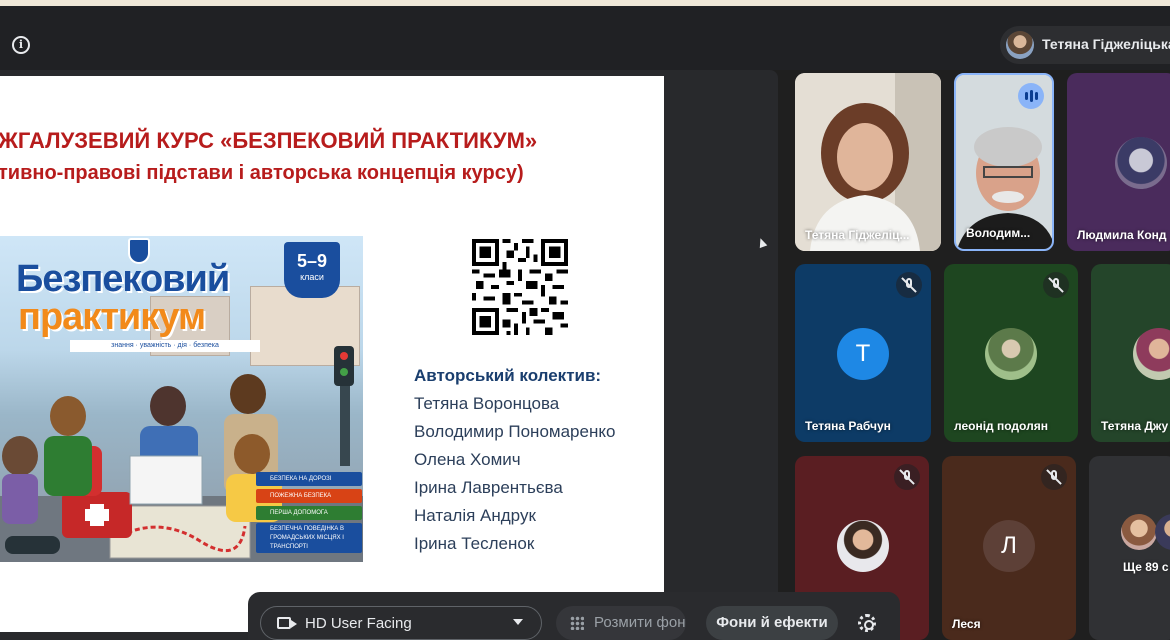  What do you see at coordinates (467, 459) in the screenshot?
I see `author-name: Олена Хомич` at bounding box center [467, 459].